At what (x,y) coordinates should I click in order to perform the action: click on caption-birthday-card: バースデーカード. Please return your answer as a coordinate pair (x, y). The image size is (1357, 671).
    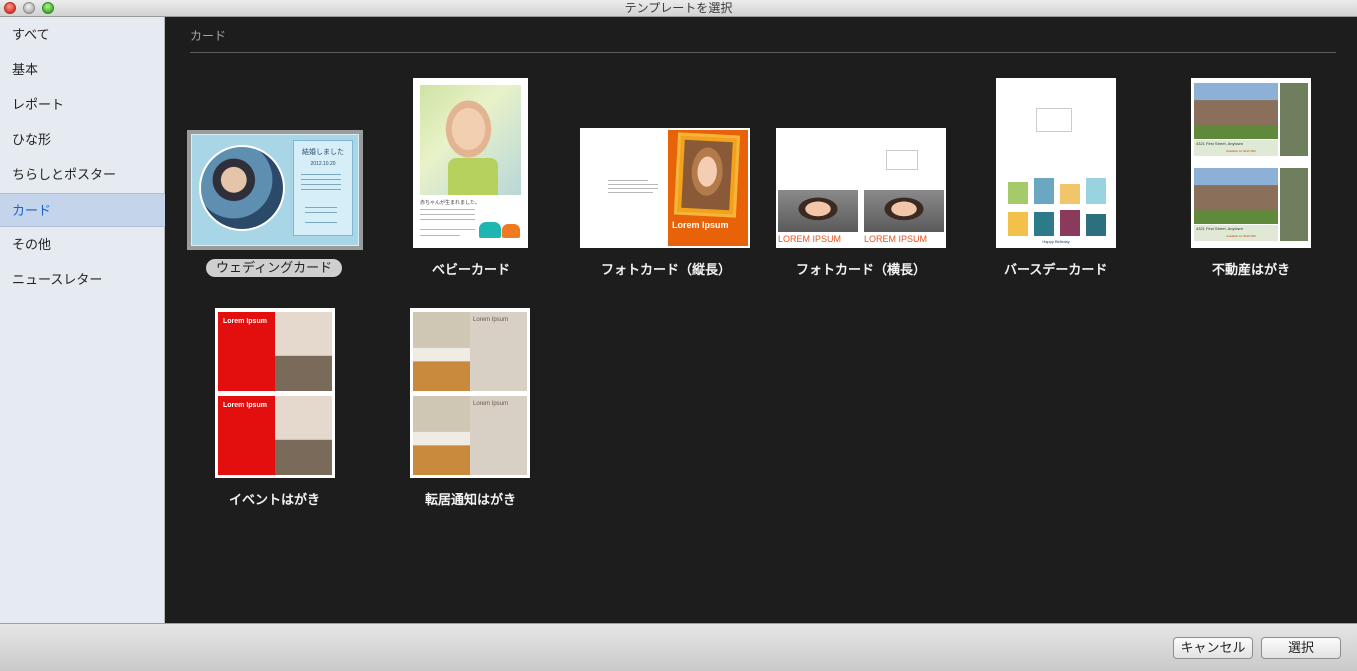
    Looking at the image, I should click on (1055, 268).